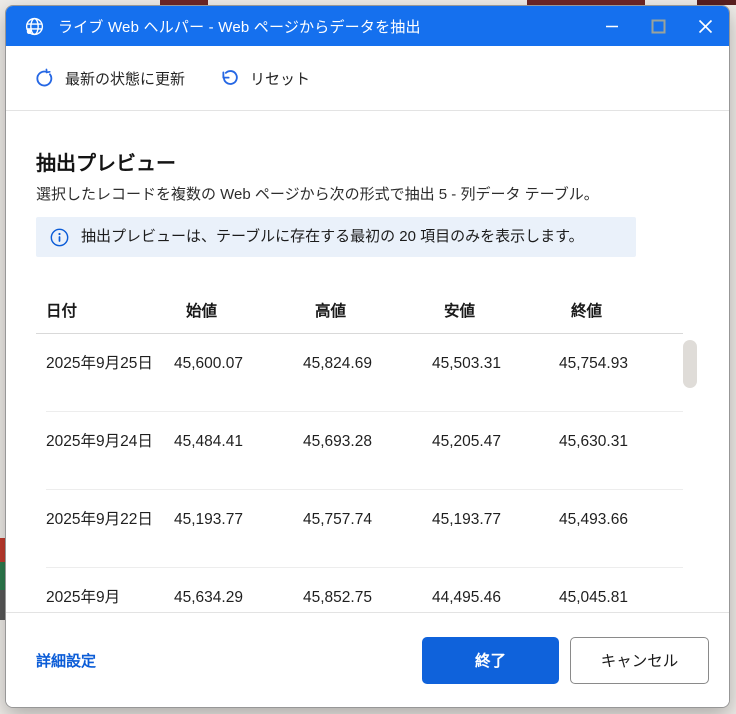 Image resolution: width=736 pixels, height=714 pixels. Describe the element at coordinates (466, 363) in the screenshot. I see `cell-low: 45,503.31` at that location.